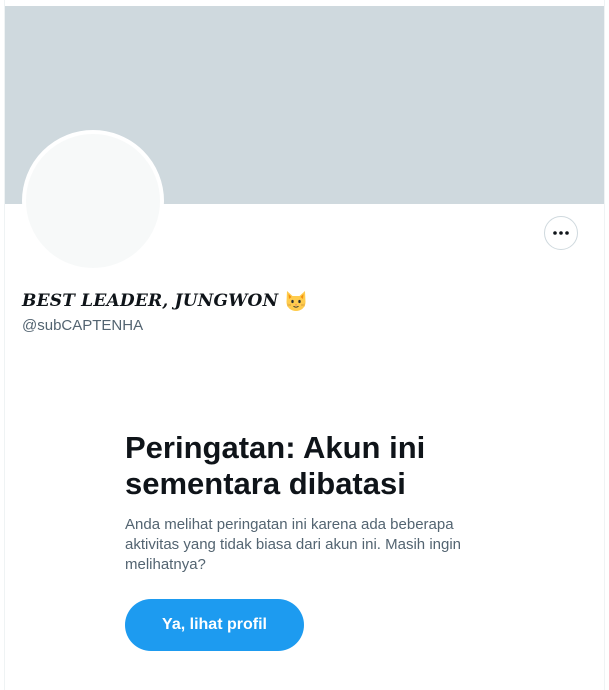 The image size is (609, 690). What do you see at coordinates (604, 345) in the screenshot?
I see `right-border` at bounding box center [604, 345].